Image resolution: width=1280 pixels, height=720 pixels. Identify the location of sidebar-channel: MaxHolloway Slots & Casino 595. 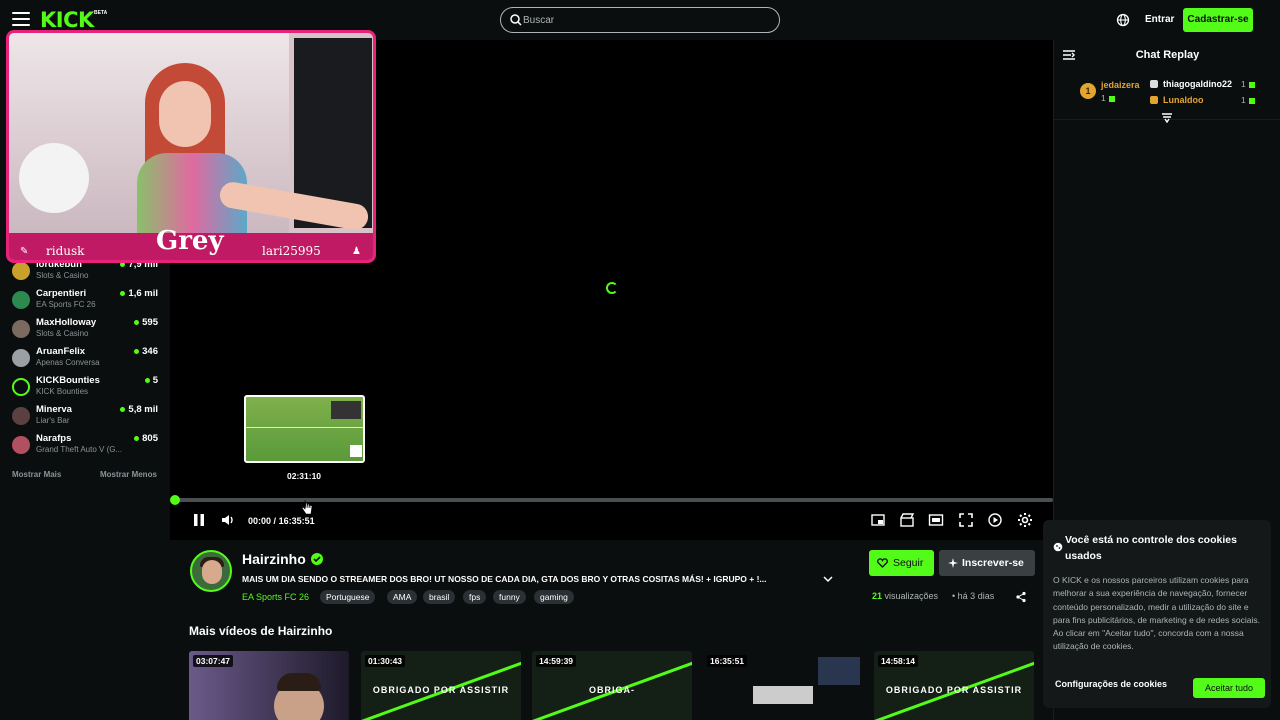
(85, 330).